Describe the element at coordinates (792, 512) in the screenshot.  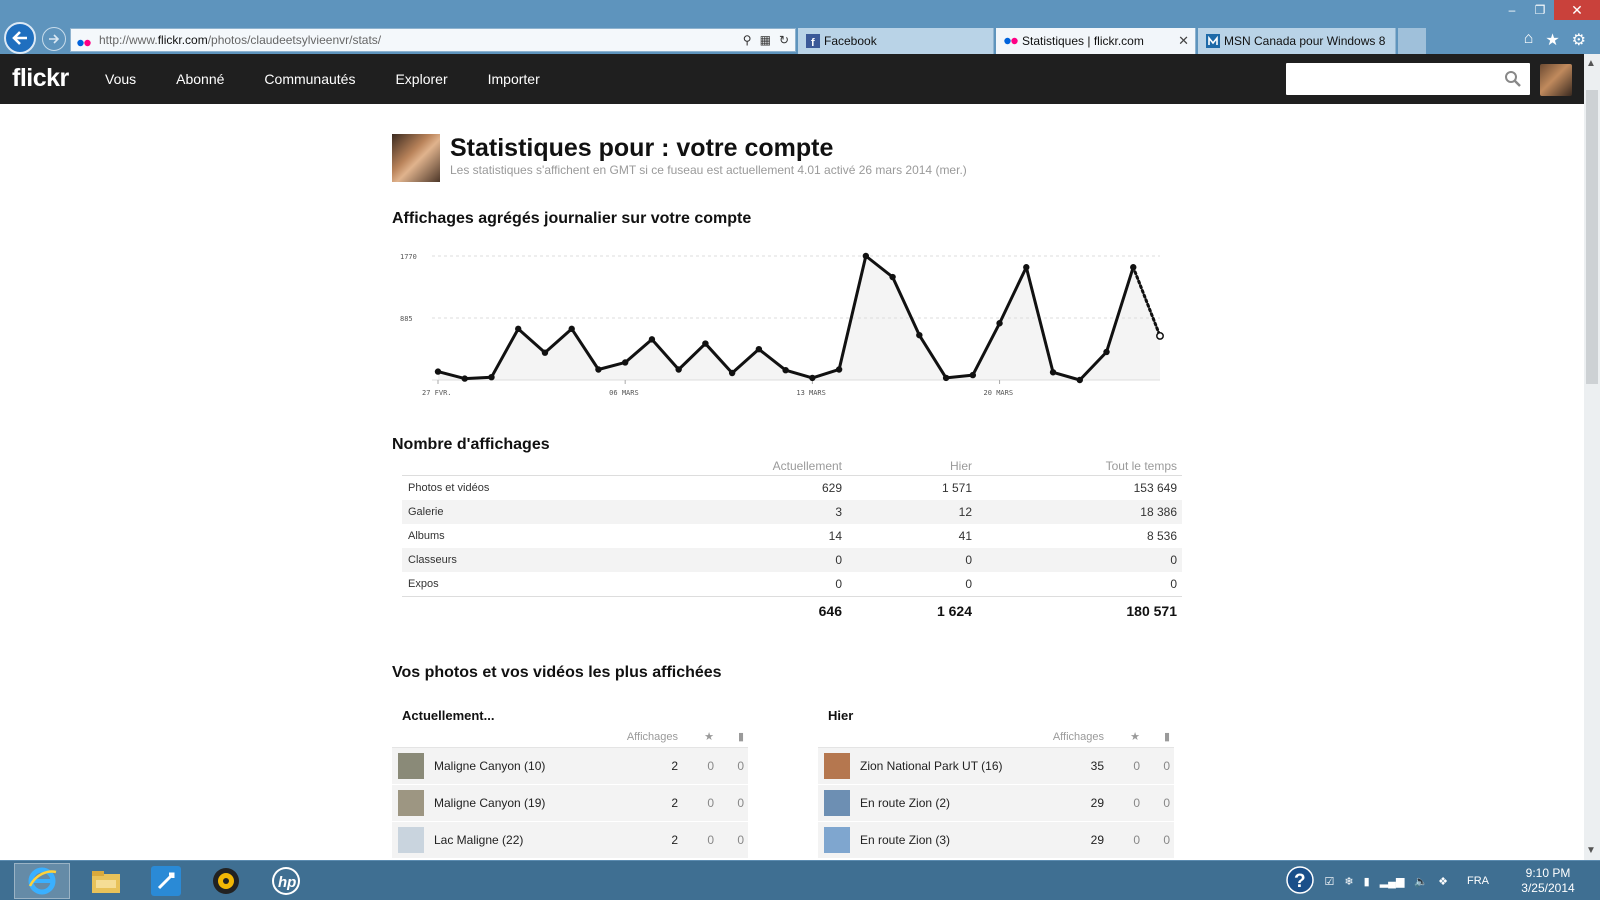
I see `table-row: Galerie 3 12 18 386` at that location.